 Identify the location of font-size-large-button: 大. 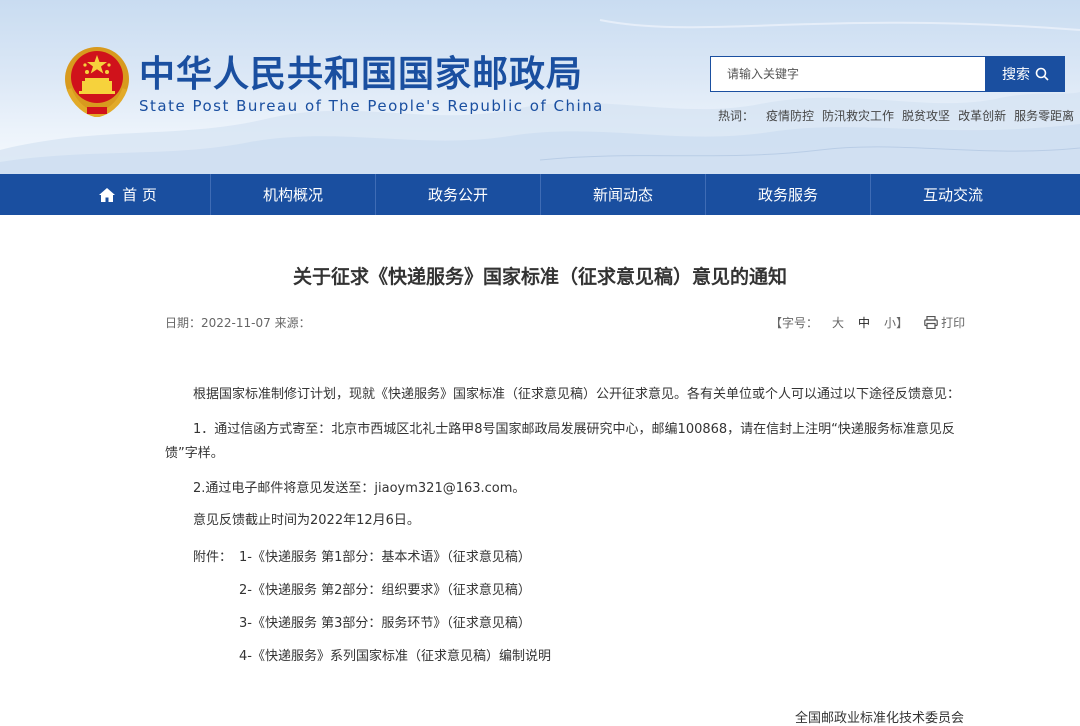
(838, 322).